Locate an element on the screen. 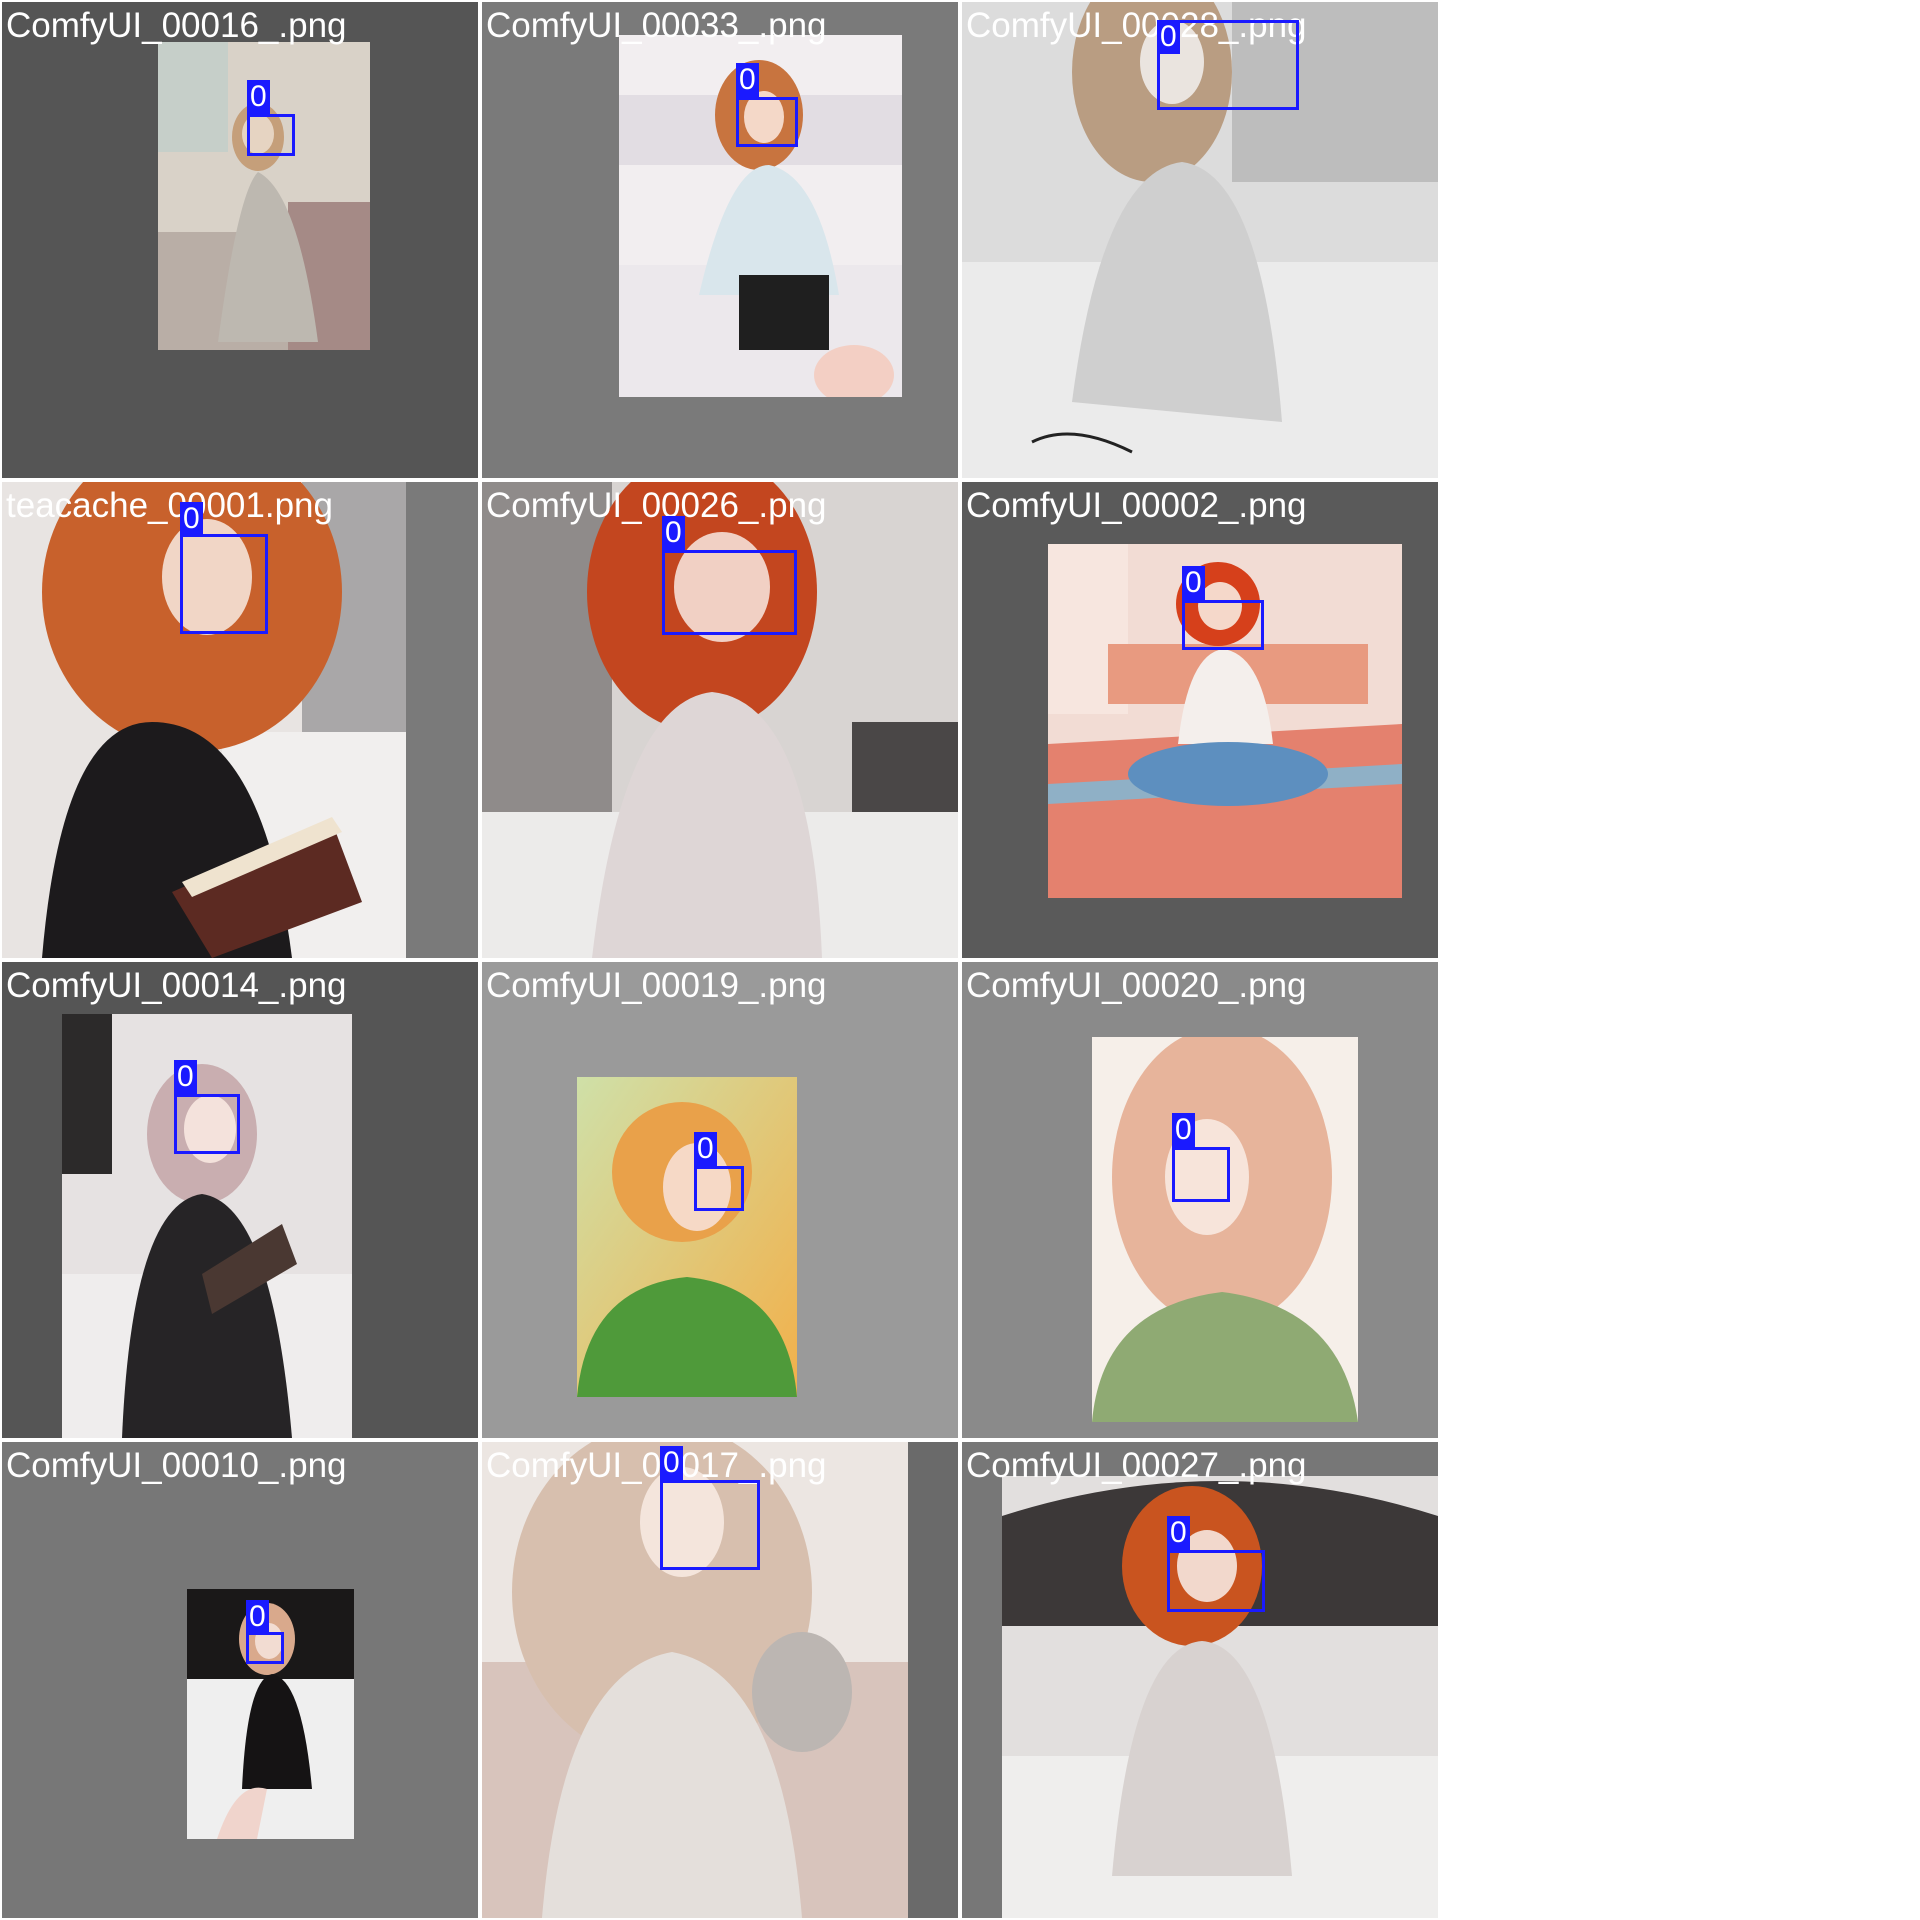 The height and width of the screenshot is (1920, 1920). tile-10-bounding-box is located at coordinates (265, 1648).